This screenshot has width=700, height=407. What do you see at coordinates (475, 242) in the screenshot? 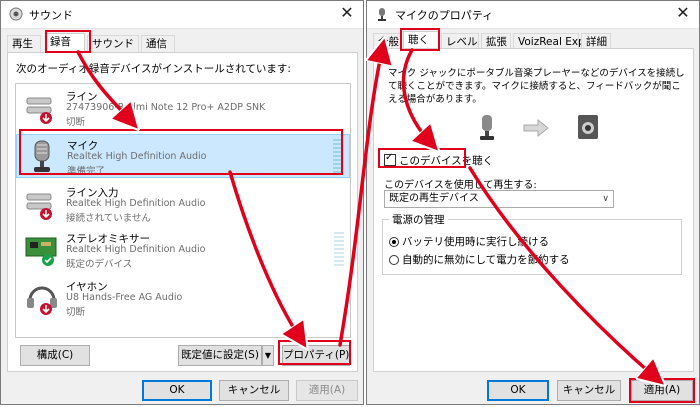
I see `radio-keep-running-label: バッテリ使用時に実行し続ける` at bounding box center [475, 242].